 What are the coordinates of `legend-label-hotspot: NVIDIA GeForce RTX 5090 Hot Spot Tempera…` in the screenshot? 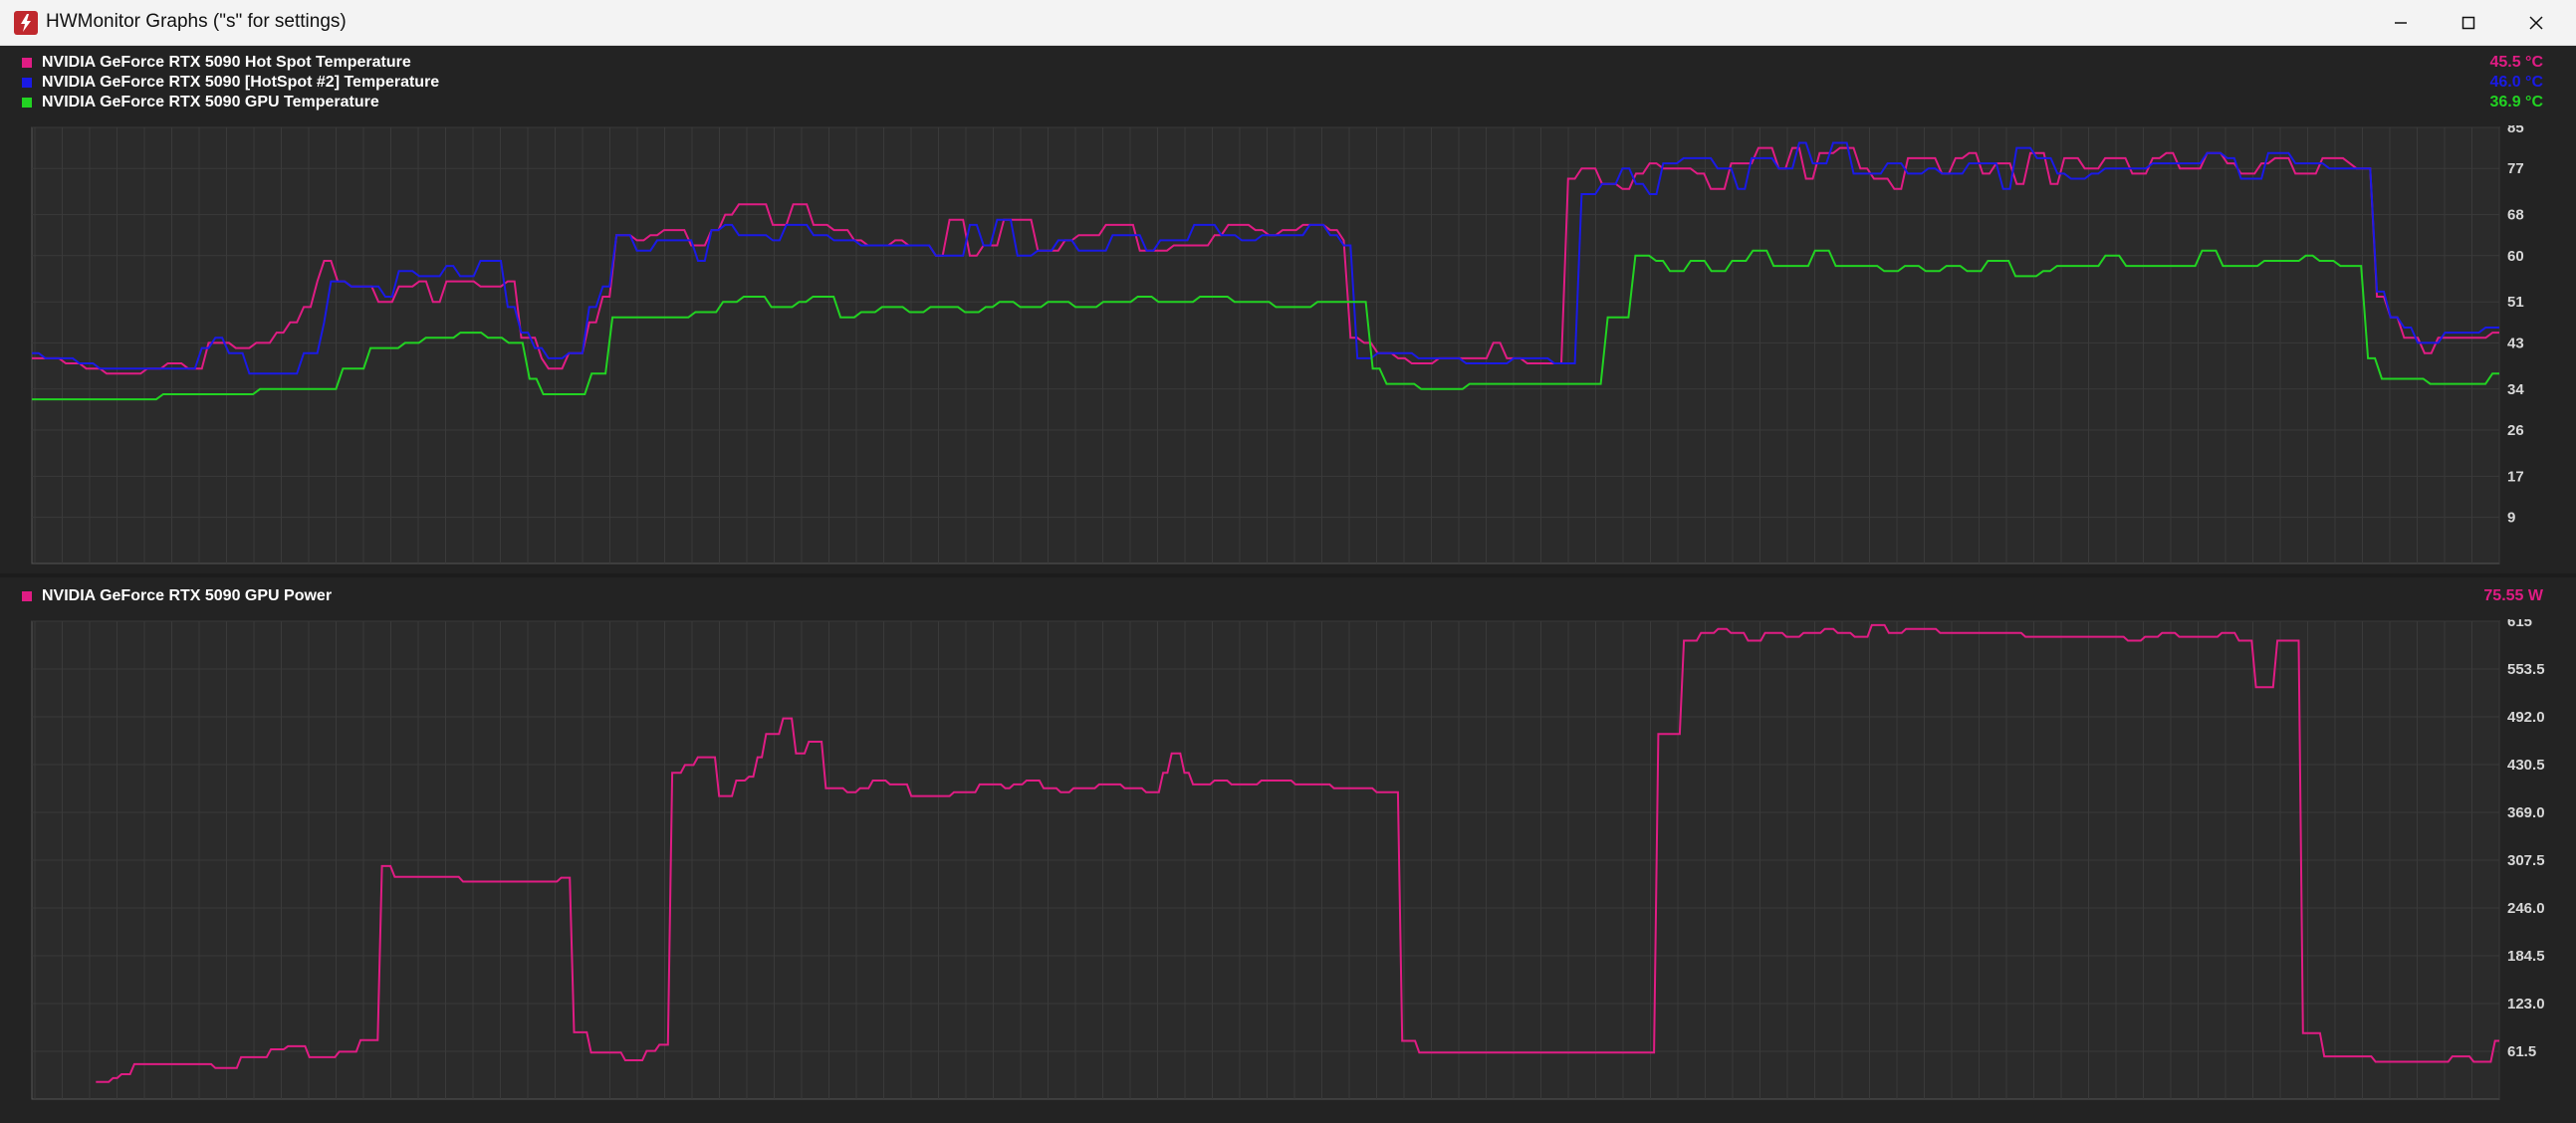 It's located at (226, 62).